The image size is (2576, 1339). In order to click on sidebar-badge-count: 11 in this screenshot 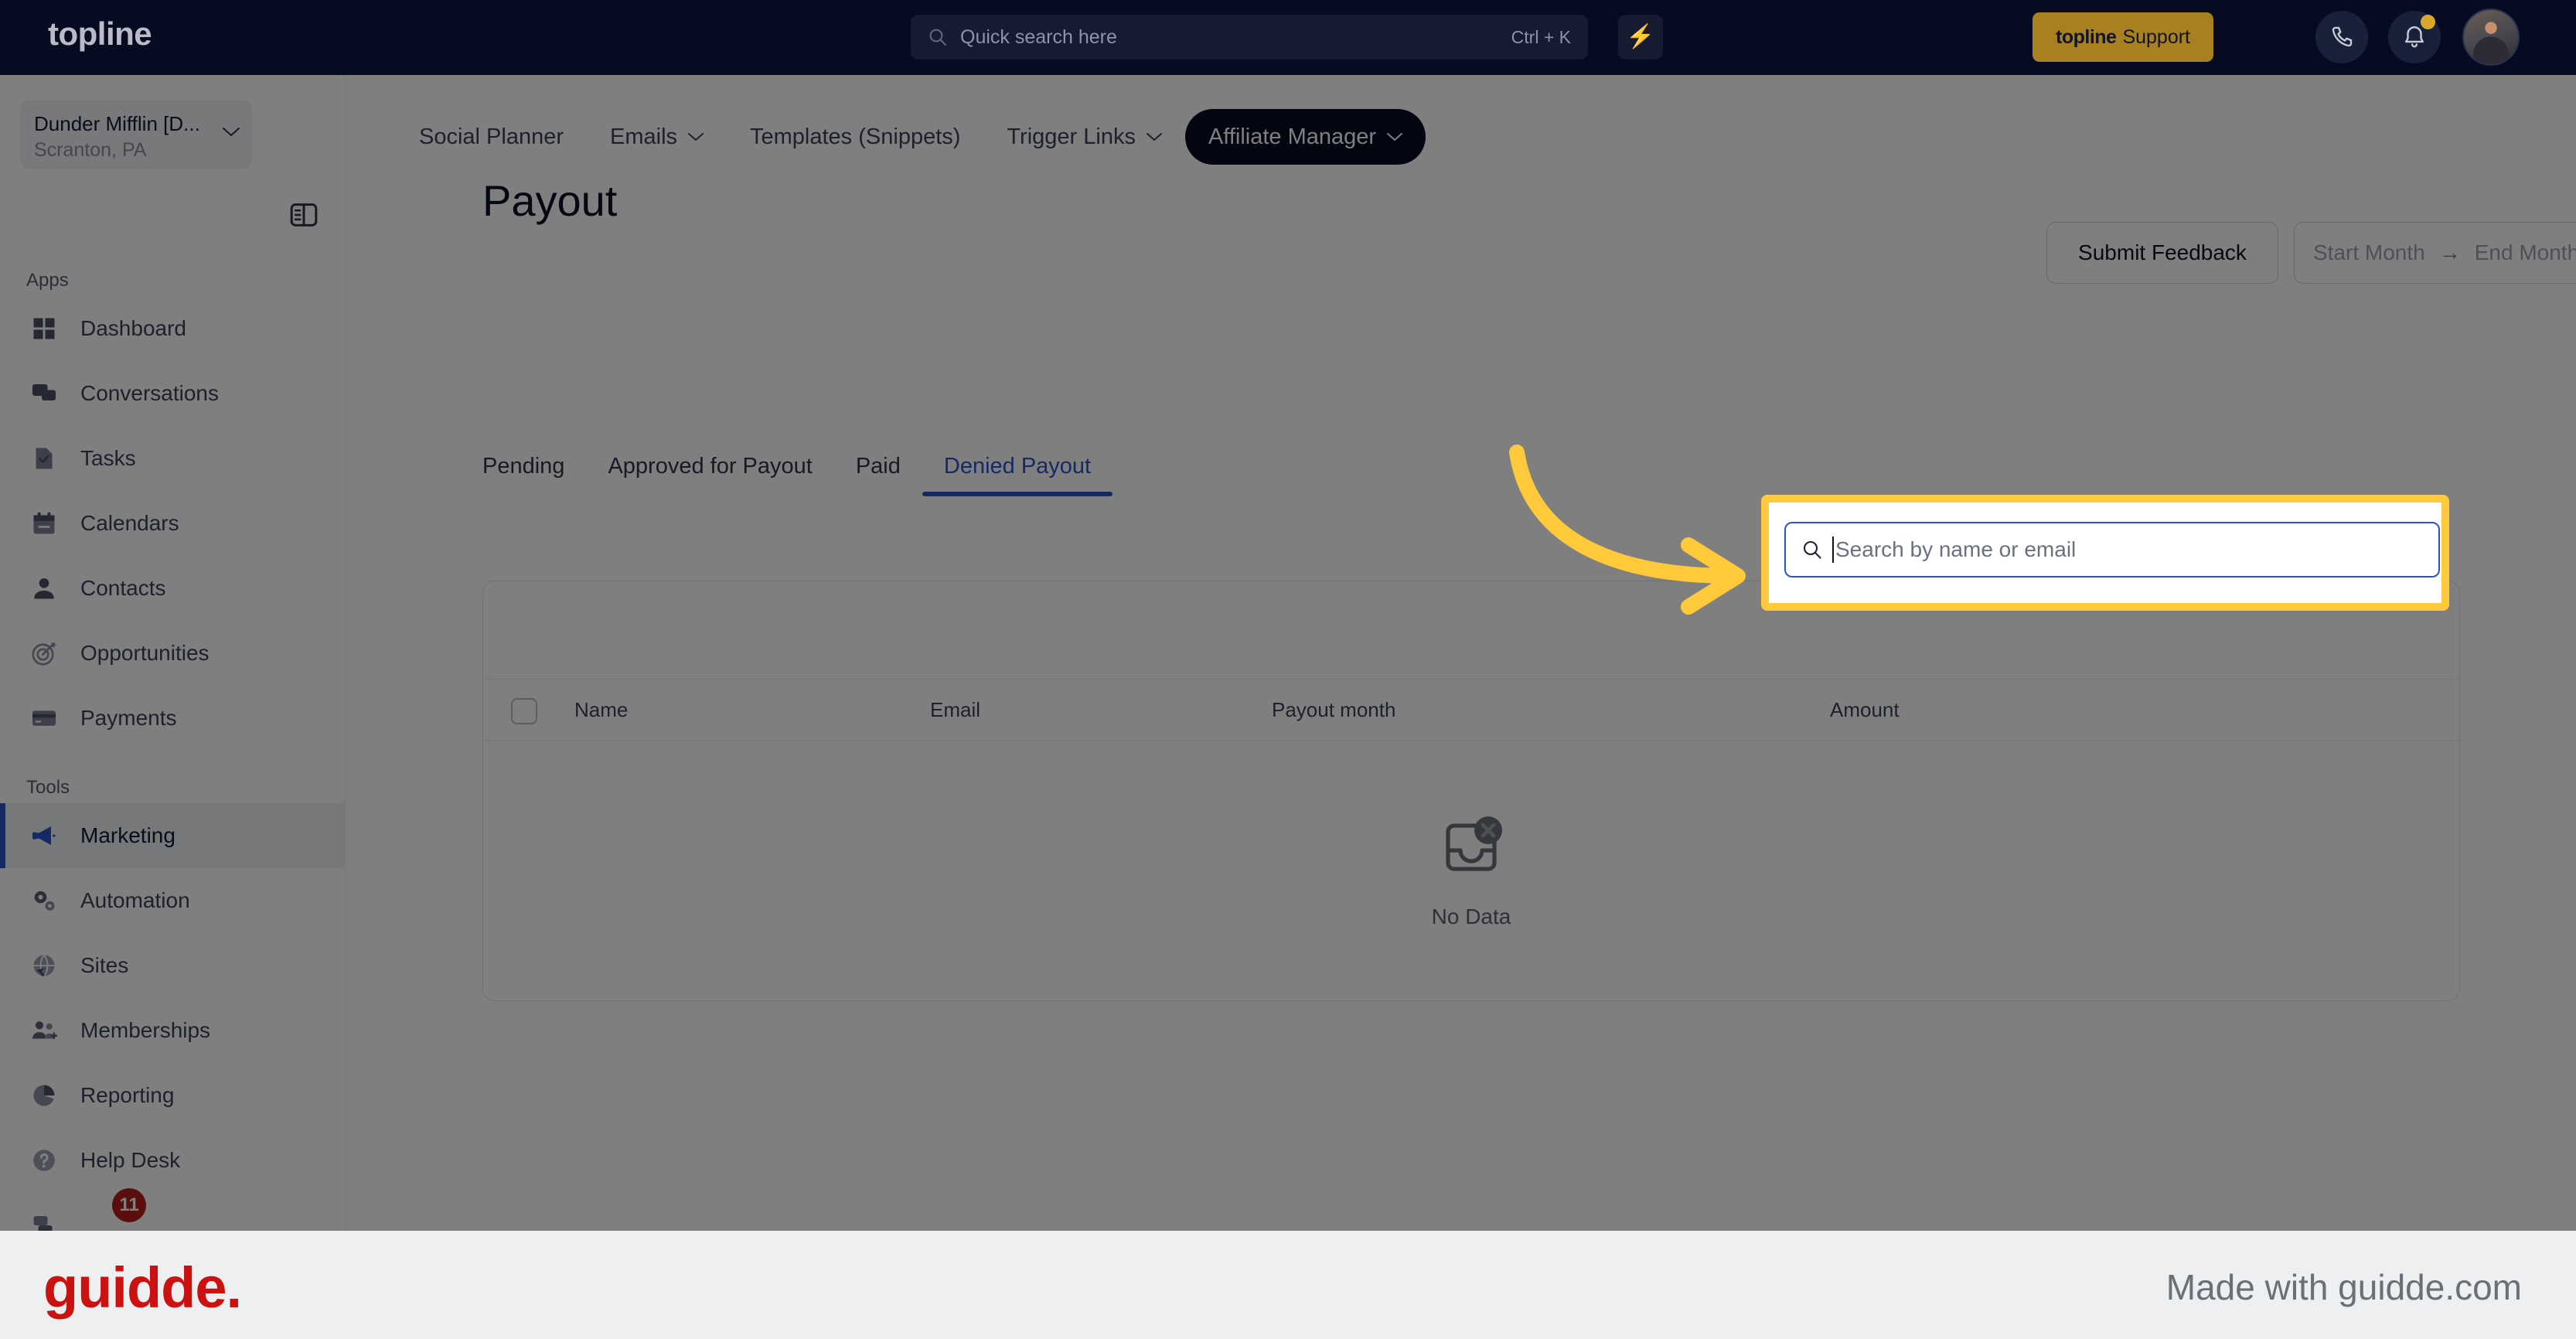, I will do `click(129, 1205)`.